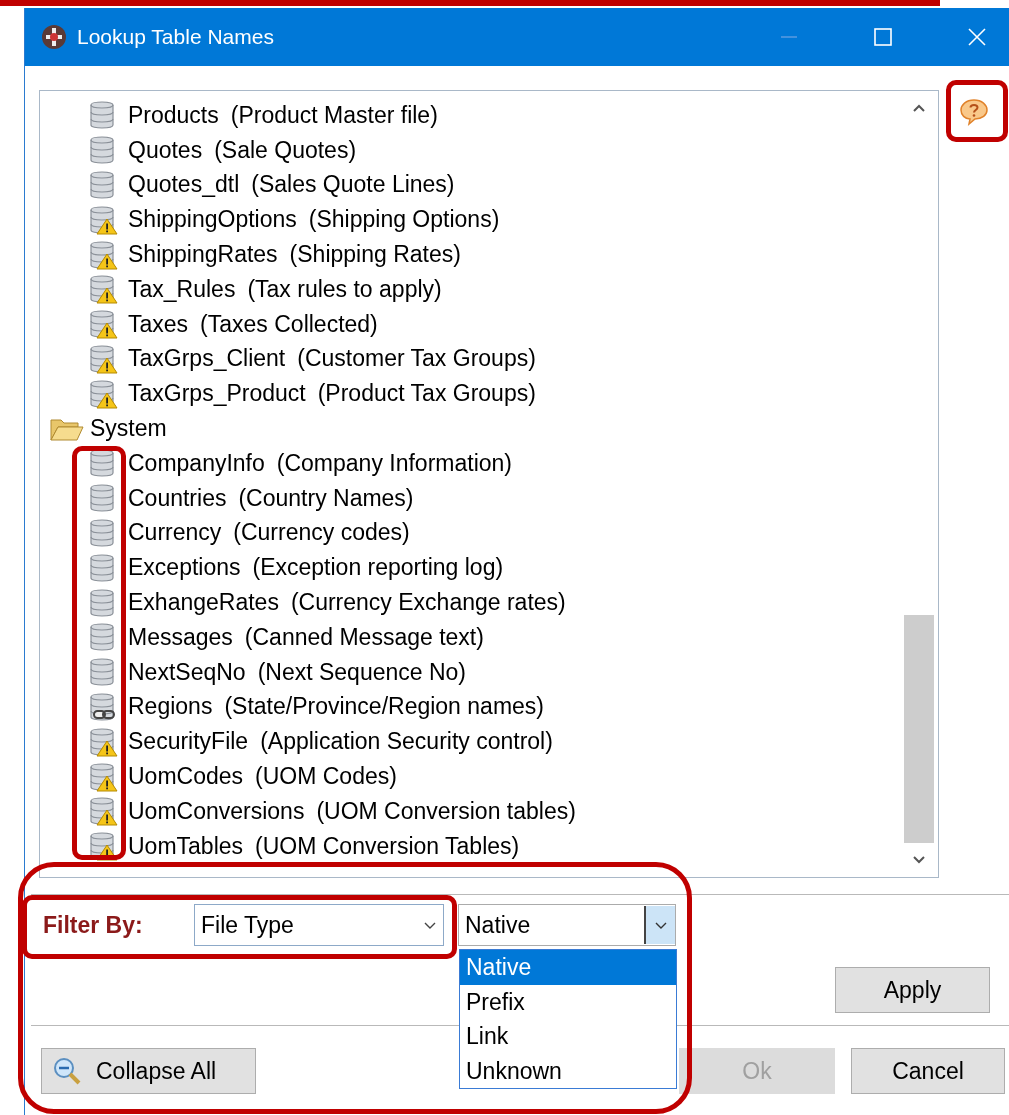 This screenshot has height=1115, width=1009. Describe the element at coordinates (326, 498) in the screenshot. I see `table-description: (Country Names)` at that location.